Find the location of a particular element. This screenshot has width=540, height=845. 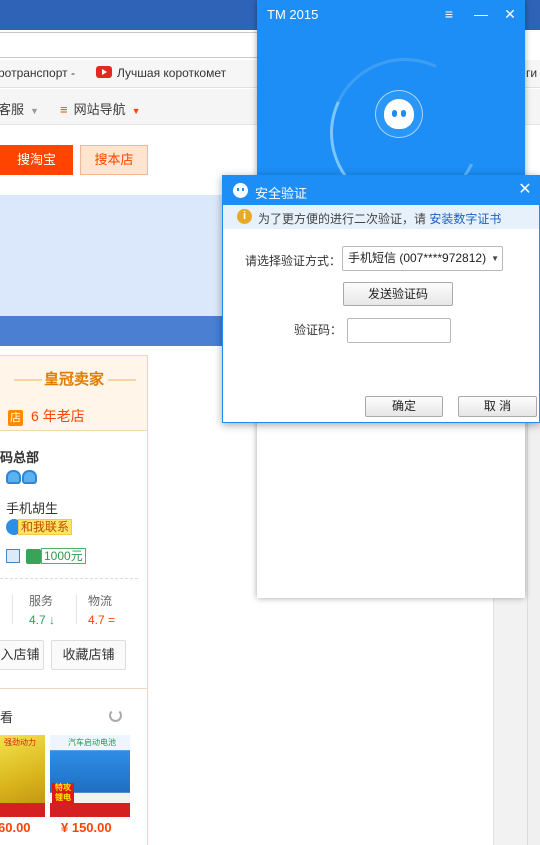

contact-seller-button: 和我联系 is located at coordinates (39, 528).